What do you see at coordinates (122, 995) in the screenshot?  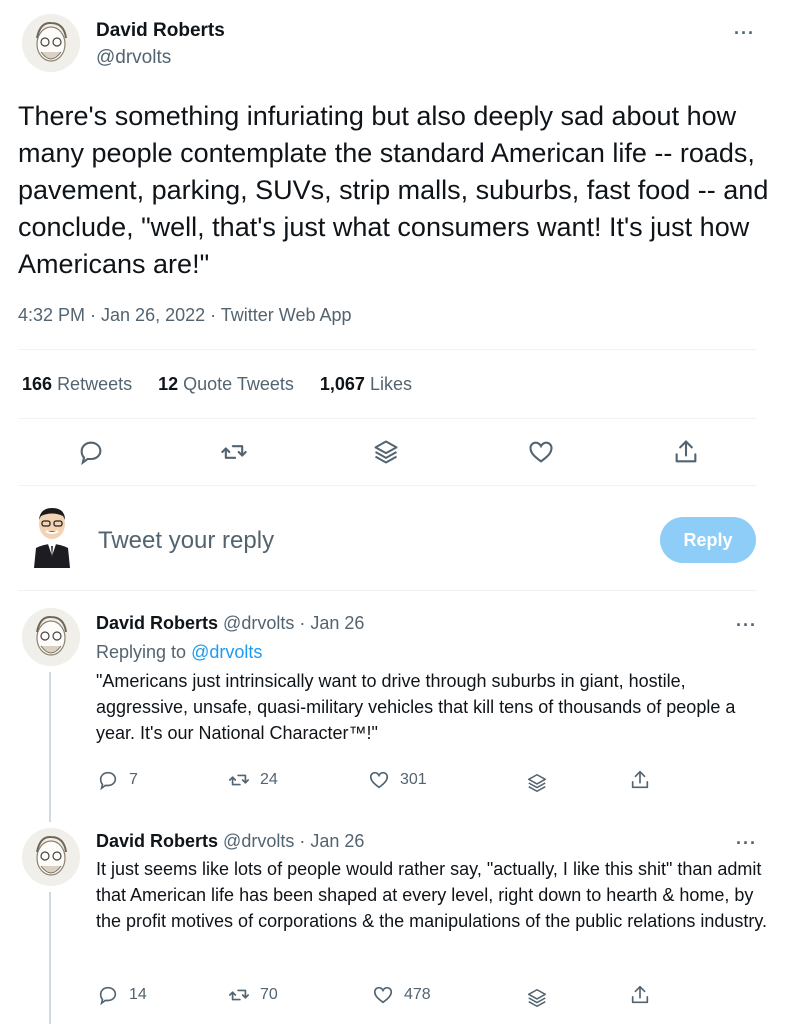 I see `reply-action: 14` at bounding box center [122, 995].